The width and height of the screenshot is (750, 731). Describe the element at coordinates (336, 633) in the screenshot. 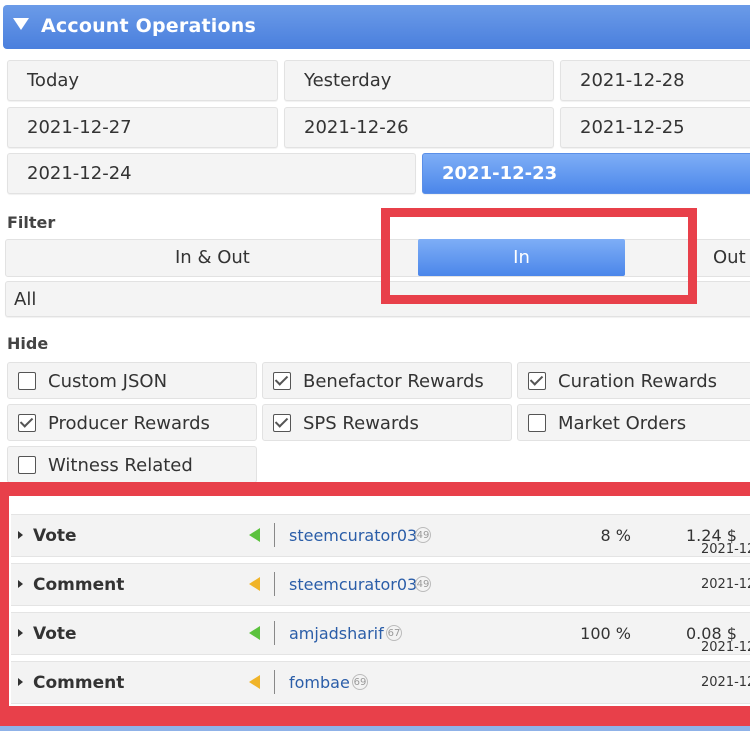

I see `account-link: amjadsharif` at that location.